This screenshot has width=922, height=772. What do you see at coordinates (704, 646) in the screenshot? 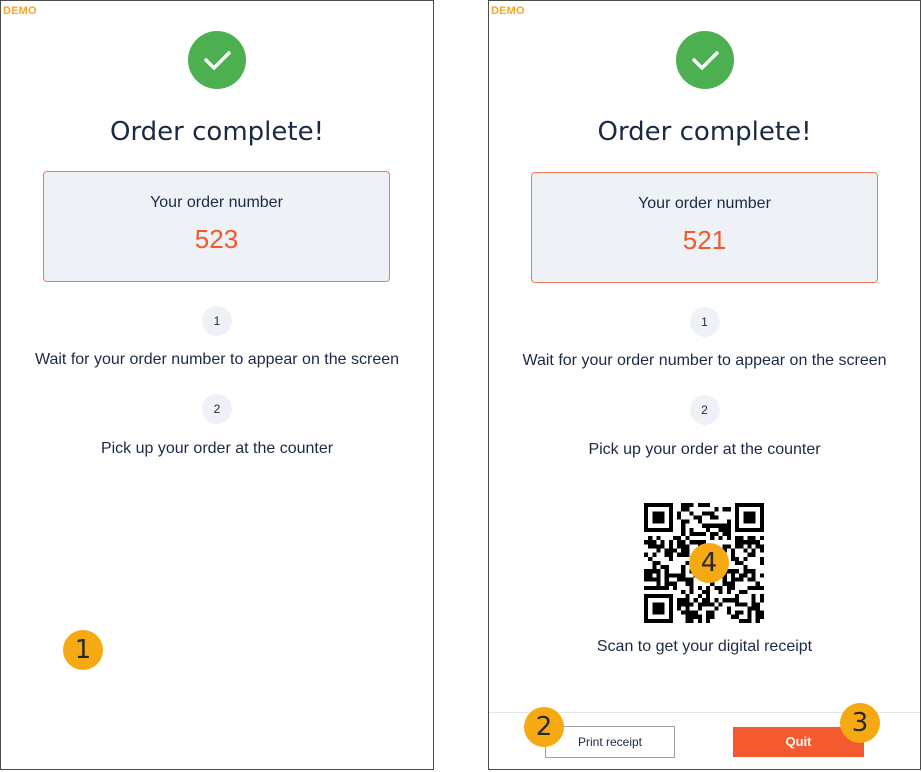
I see `scan-receipt-text: Scan to get your digital receipt` at bounding box center [704, 646].